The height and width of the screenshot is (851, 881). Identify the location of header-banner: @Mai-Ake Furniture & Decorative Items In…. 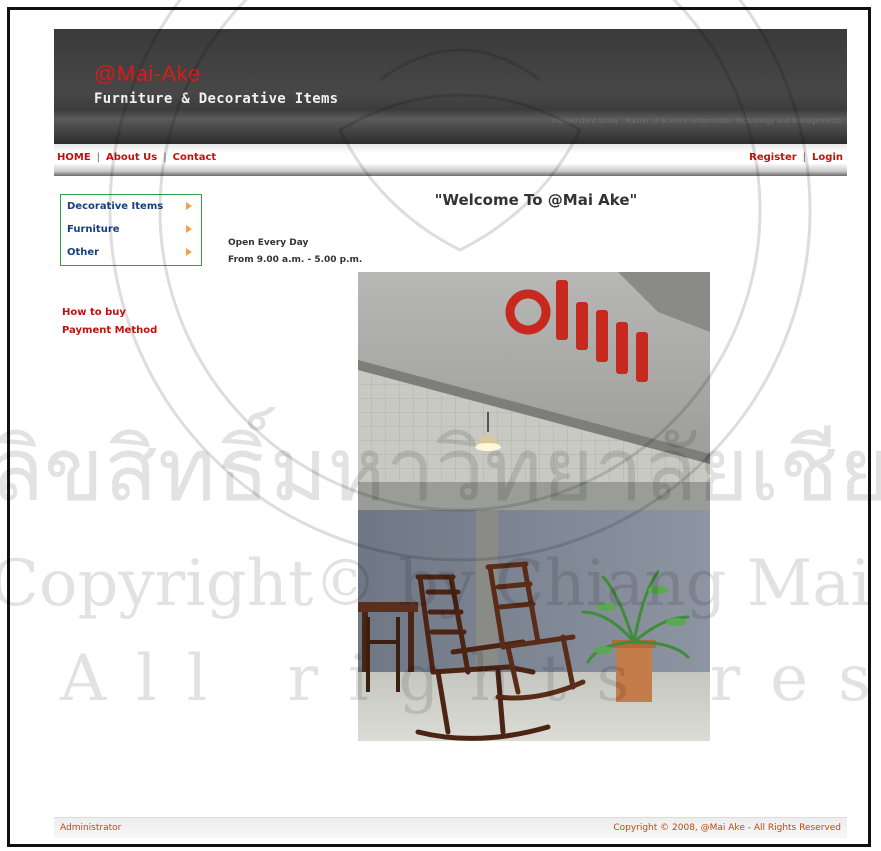
(450, 86).